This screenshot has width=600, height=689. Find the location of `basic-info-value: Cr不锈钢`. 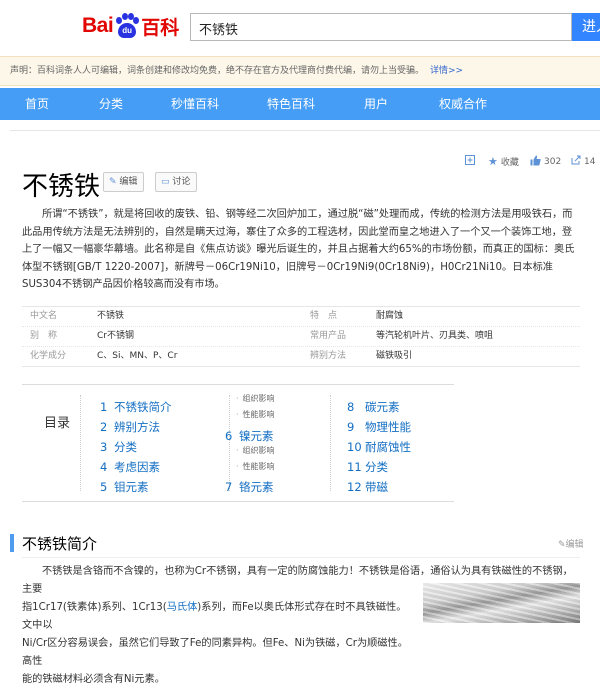

basic-info-value: Cr不锈钢 is located at coordinates (115, 336).